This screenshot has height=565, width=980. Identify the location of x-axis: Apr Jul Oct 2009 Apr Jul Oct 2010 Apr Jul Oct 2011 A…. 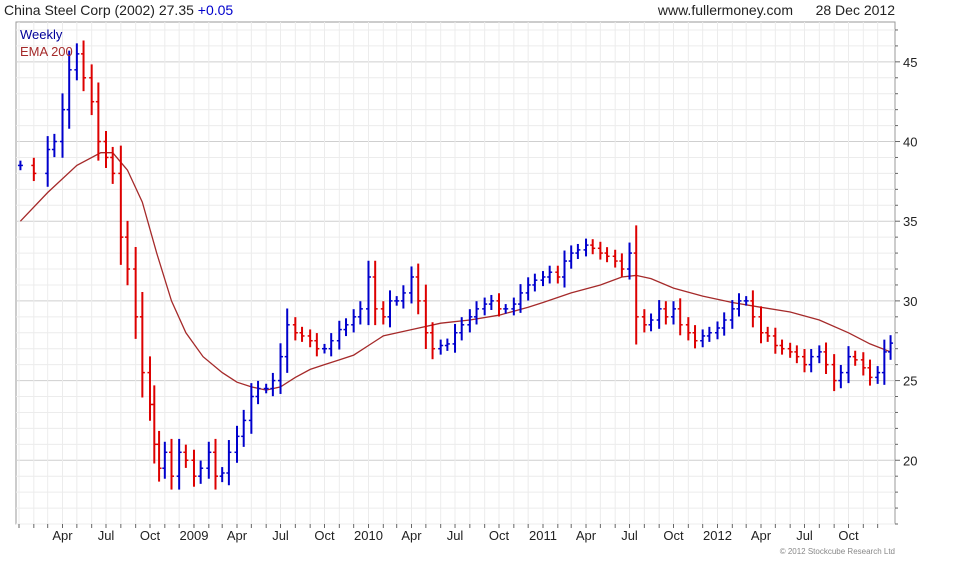
(448, 533).